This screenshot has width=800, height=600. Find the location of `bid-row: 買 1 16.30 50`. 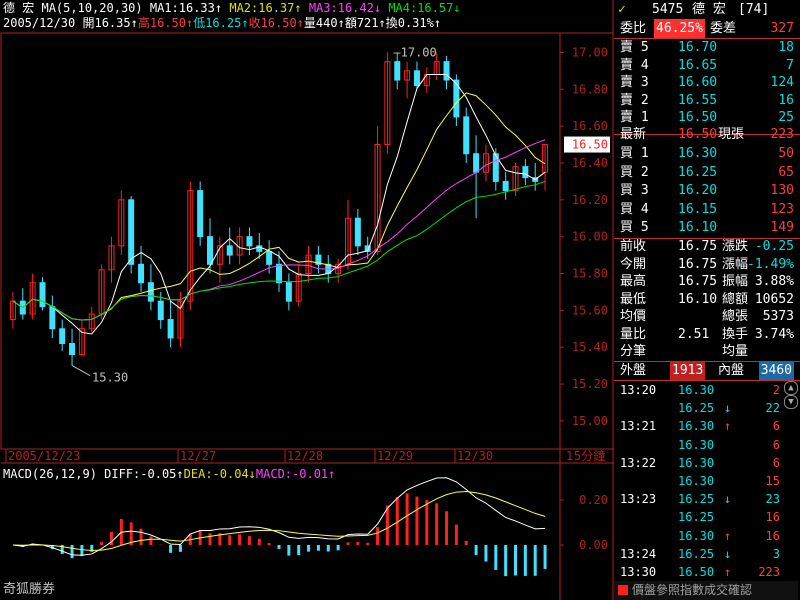

bid-row: 買 1 16.30 50 is located at coordinates (706, 153).